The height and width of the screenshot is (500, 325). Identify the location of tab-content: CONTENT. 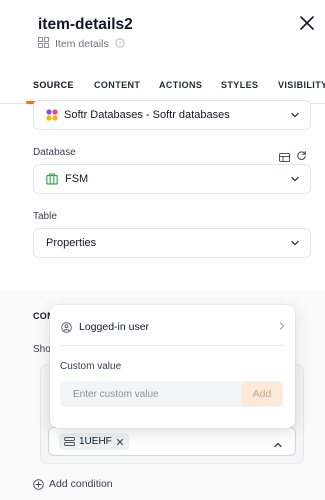
(117, 85).